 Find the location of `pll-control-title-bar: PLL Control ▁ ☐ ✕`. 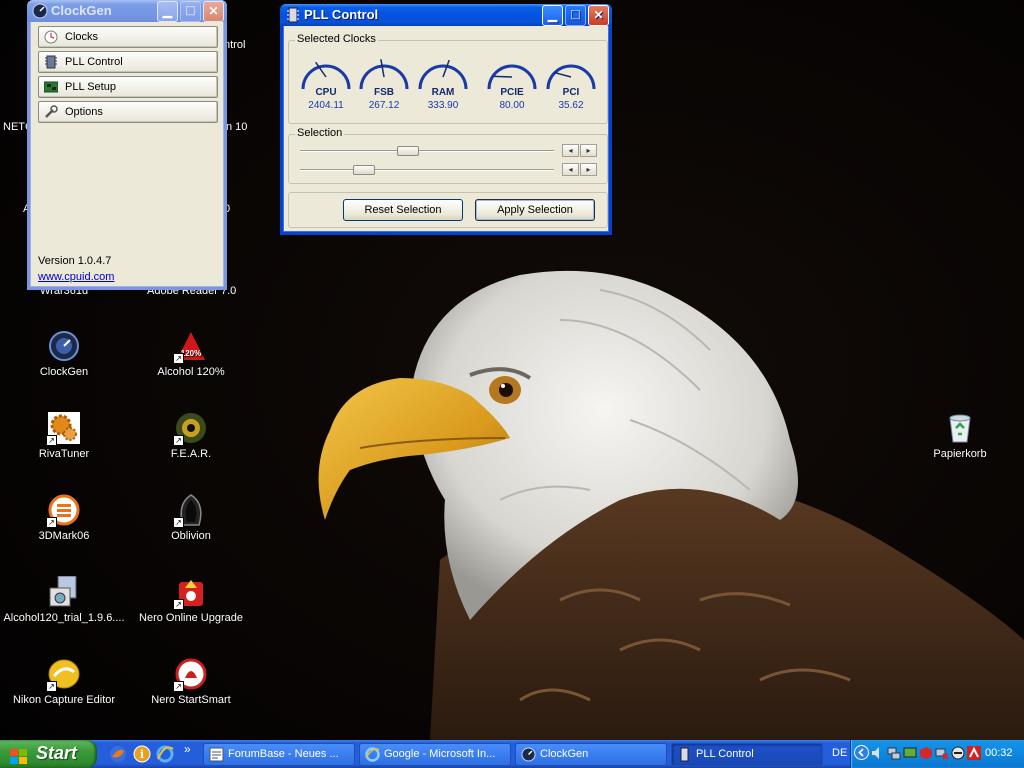

pll-control-title-bar: PLL Control ▁ ☐ ✕ is located at coordinates (446, 15).